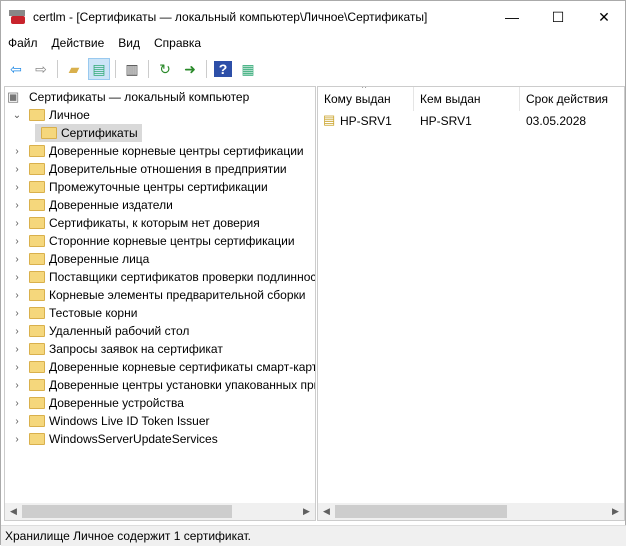 This screenshot has width=626, height=546. I want to click on tree-item-label: Личное, so click(69, 115).